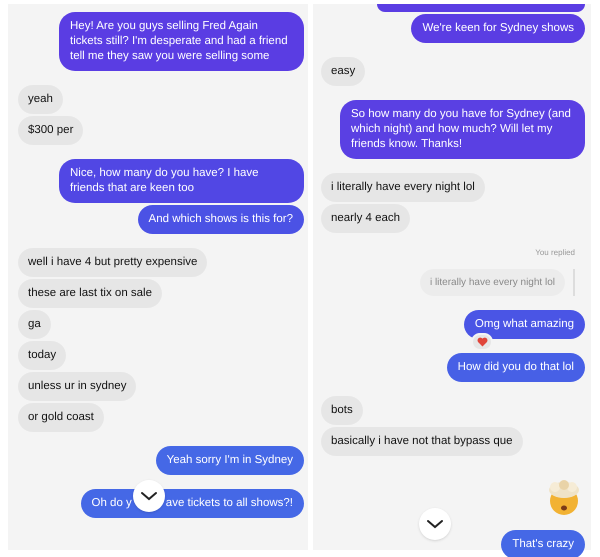 This screenshot has width=600, height=557. Describe the element at coordinates (365, 218) in the screenshot. I see `received-message: nearly 4 each` at that location.